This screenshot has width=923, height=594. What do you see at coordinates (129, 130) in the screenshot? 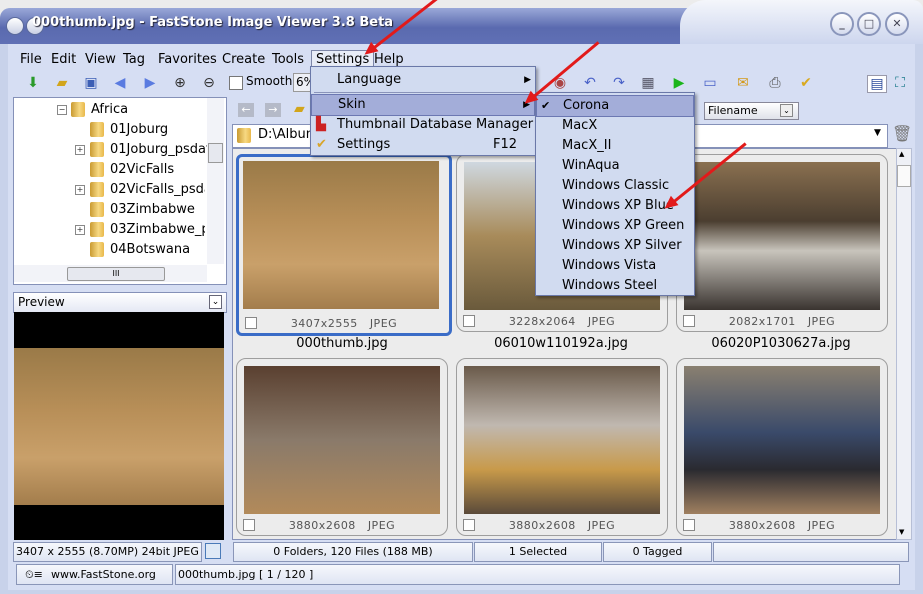
I see `tree-item: 01Joburg` at bounding box center [129, 130].